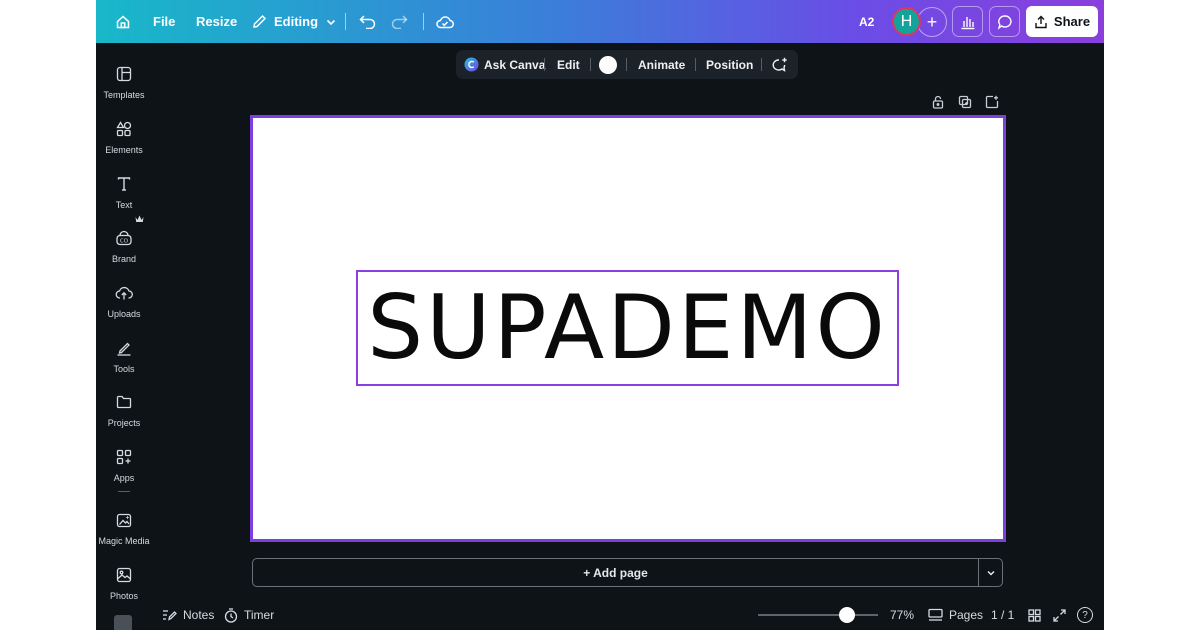  What do you see at coordinates (124, 192) in the screenshot?
I see `sidebar-item-text: Text` at bounding box center [124, 192].